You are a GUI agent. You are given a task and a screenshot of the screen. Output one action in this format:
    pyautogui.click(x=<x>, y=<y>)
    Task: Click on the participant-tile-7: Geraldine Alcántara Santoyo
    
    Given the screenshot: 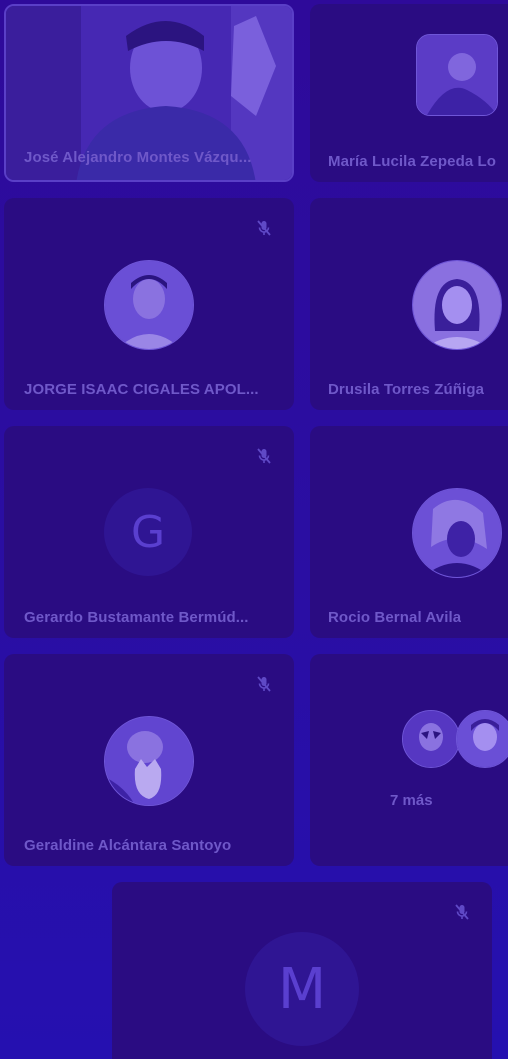 What is the action you would take?
    pyautogui.click(x=149, y=760)
    